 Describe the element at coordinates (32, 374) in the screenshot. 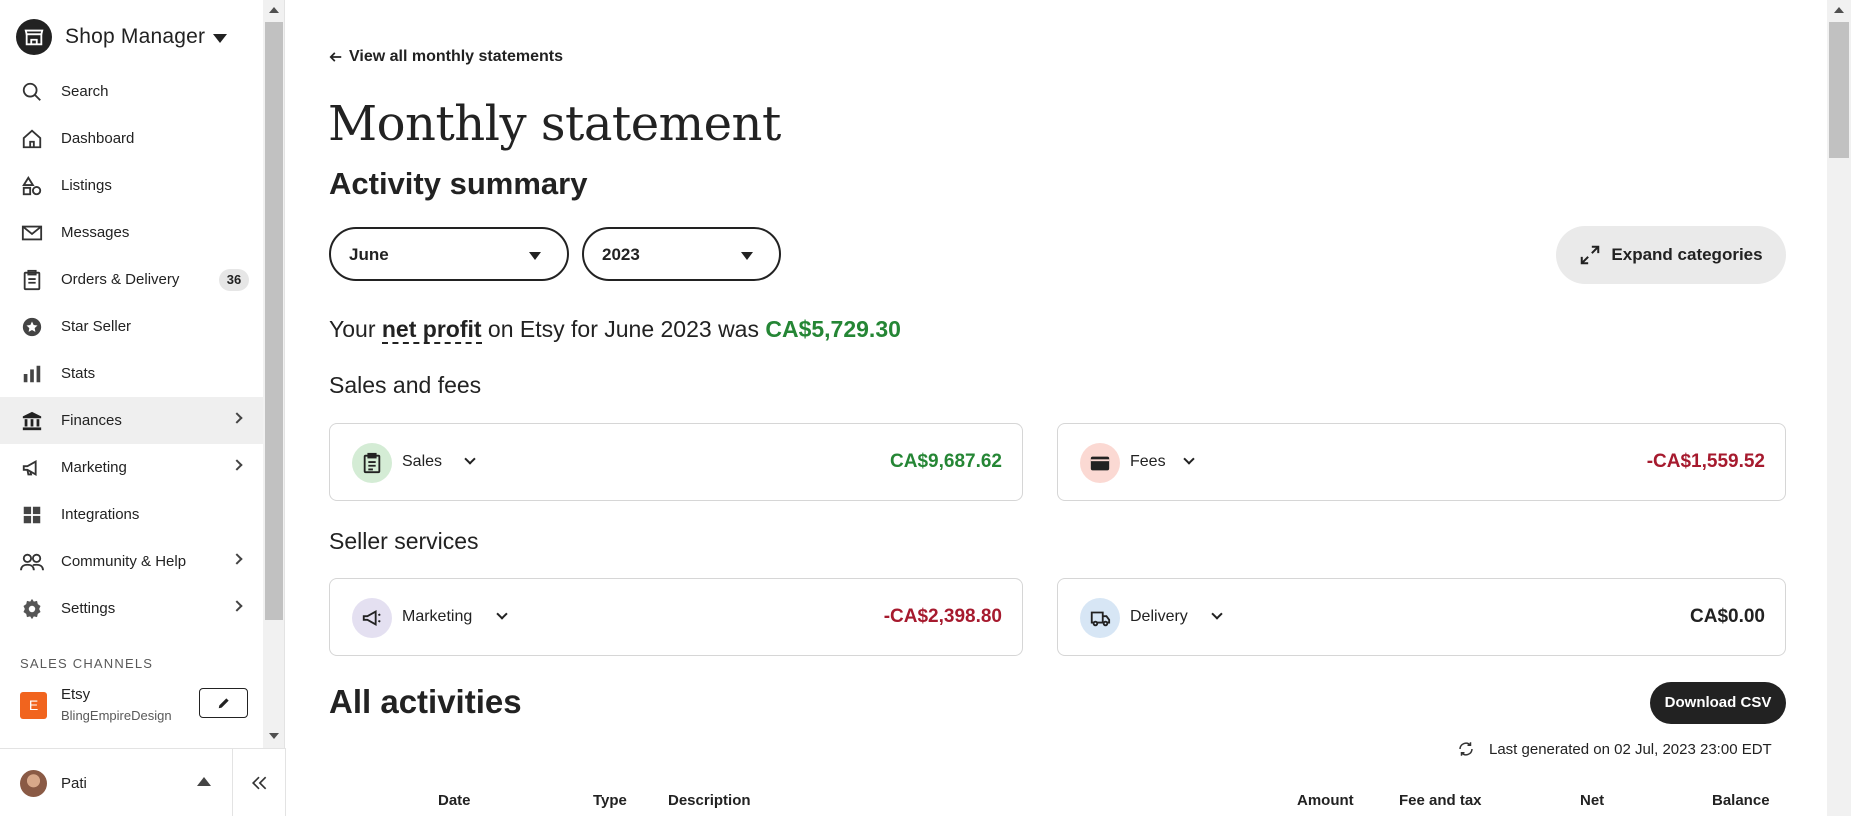

I see `bar-chart-icon` at that location.